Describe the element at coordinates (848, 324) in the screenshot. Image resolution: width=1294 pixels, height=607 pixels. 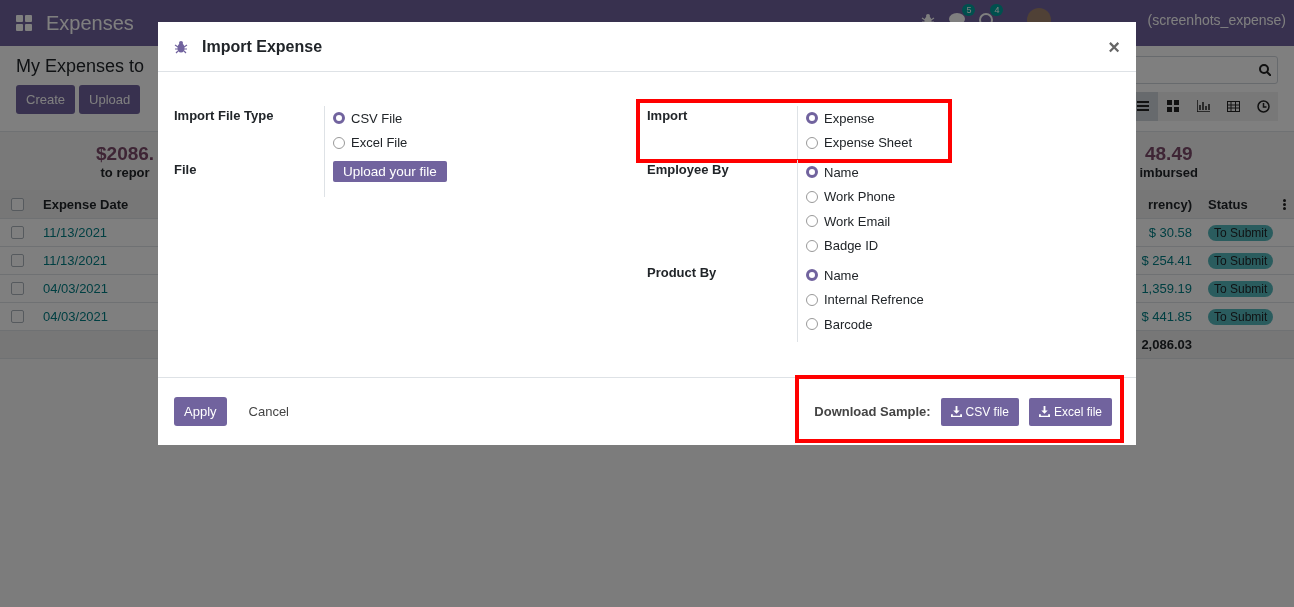
I see `option-label: Barcode` at that location.